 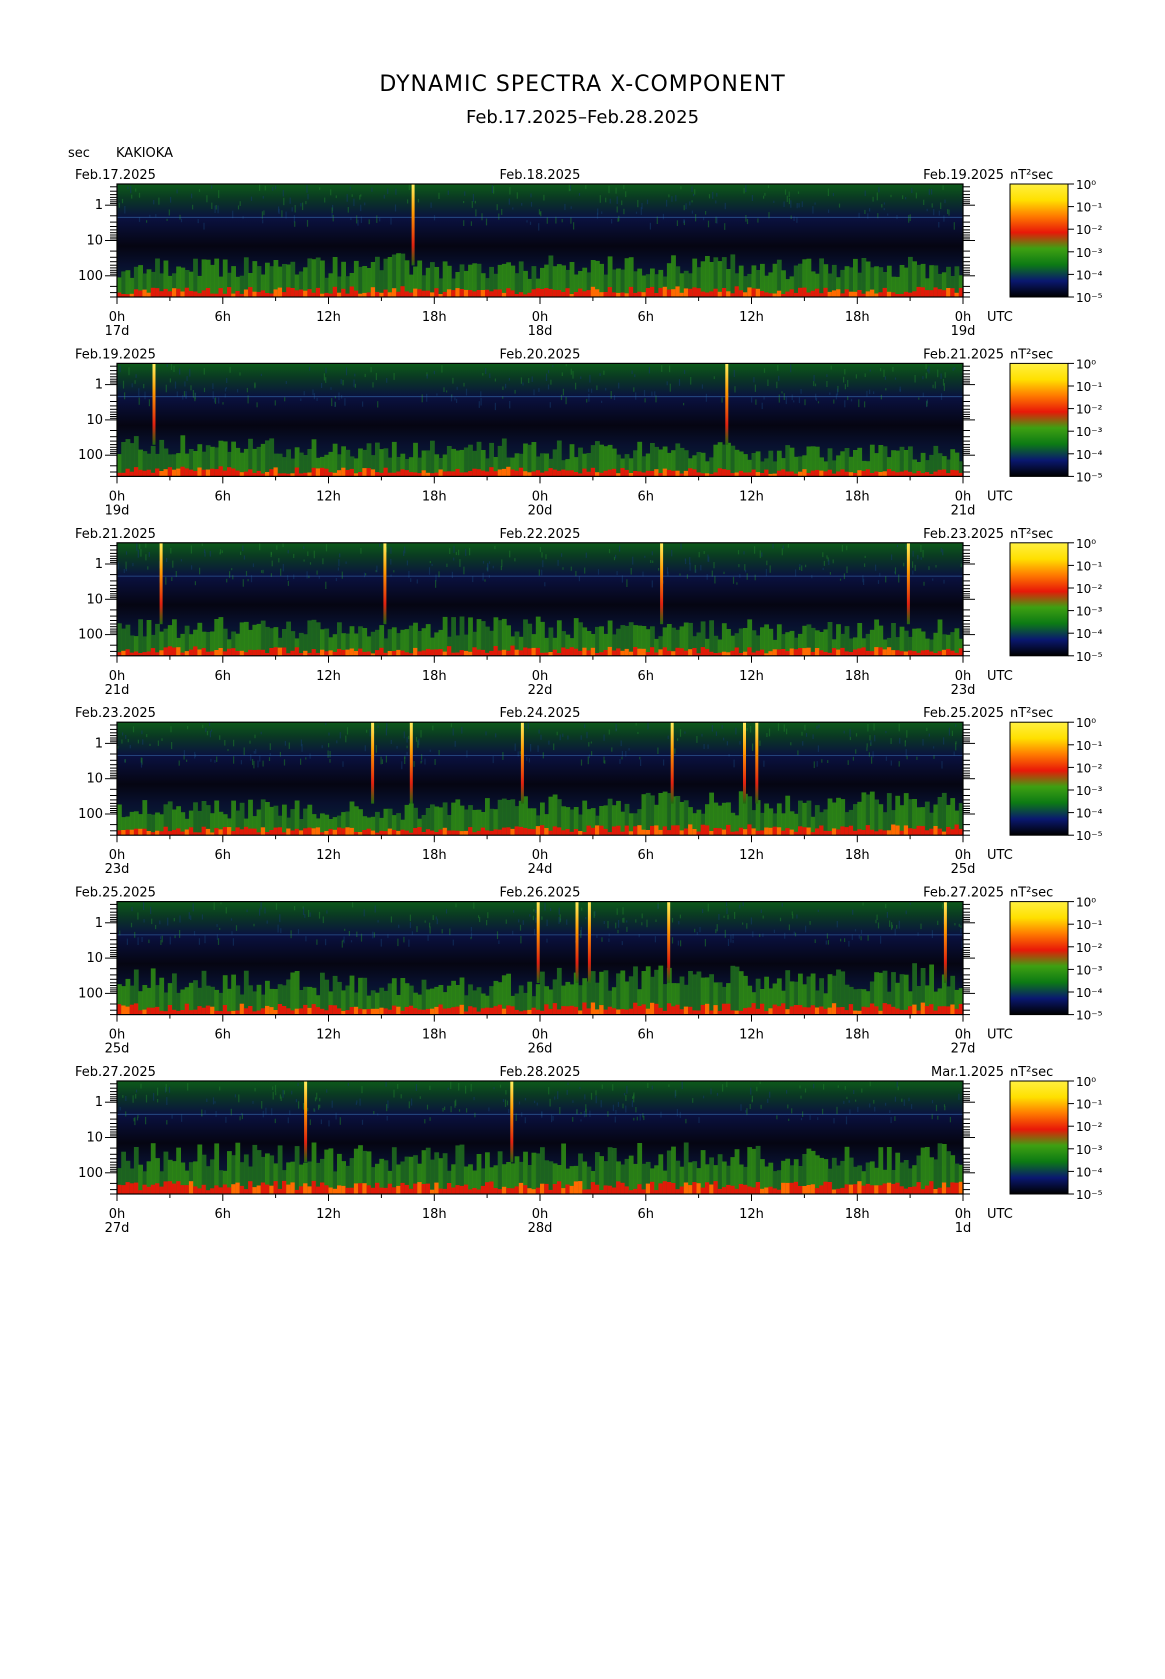 I want to click on day-label: 19d, so click(x=117, y=510).